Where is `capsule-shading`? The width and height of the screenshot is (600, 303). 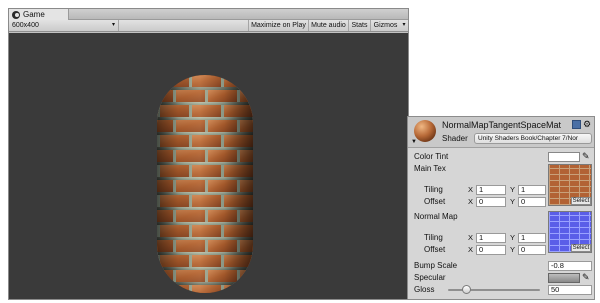
capsule-shading is located at coordinates (205, 184).